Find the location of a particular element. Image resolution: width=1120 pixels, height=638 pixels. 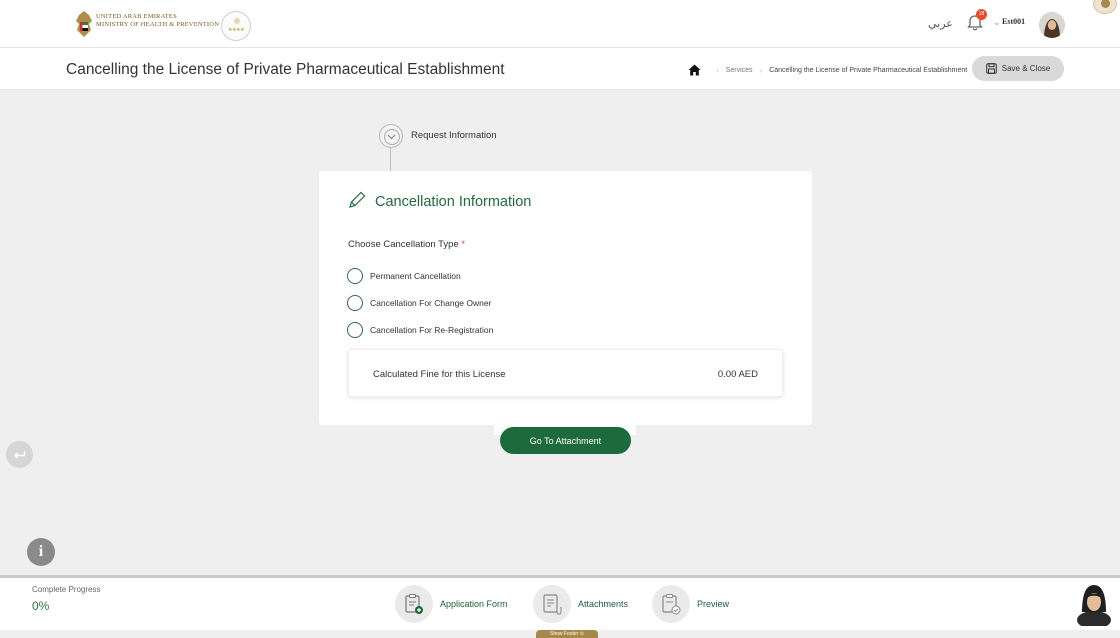

home-icon is located at coordinates (694, 70).